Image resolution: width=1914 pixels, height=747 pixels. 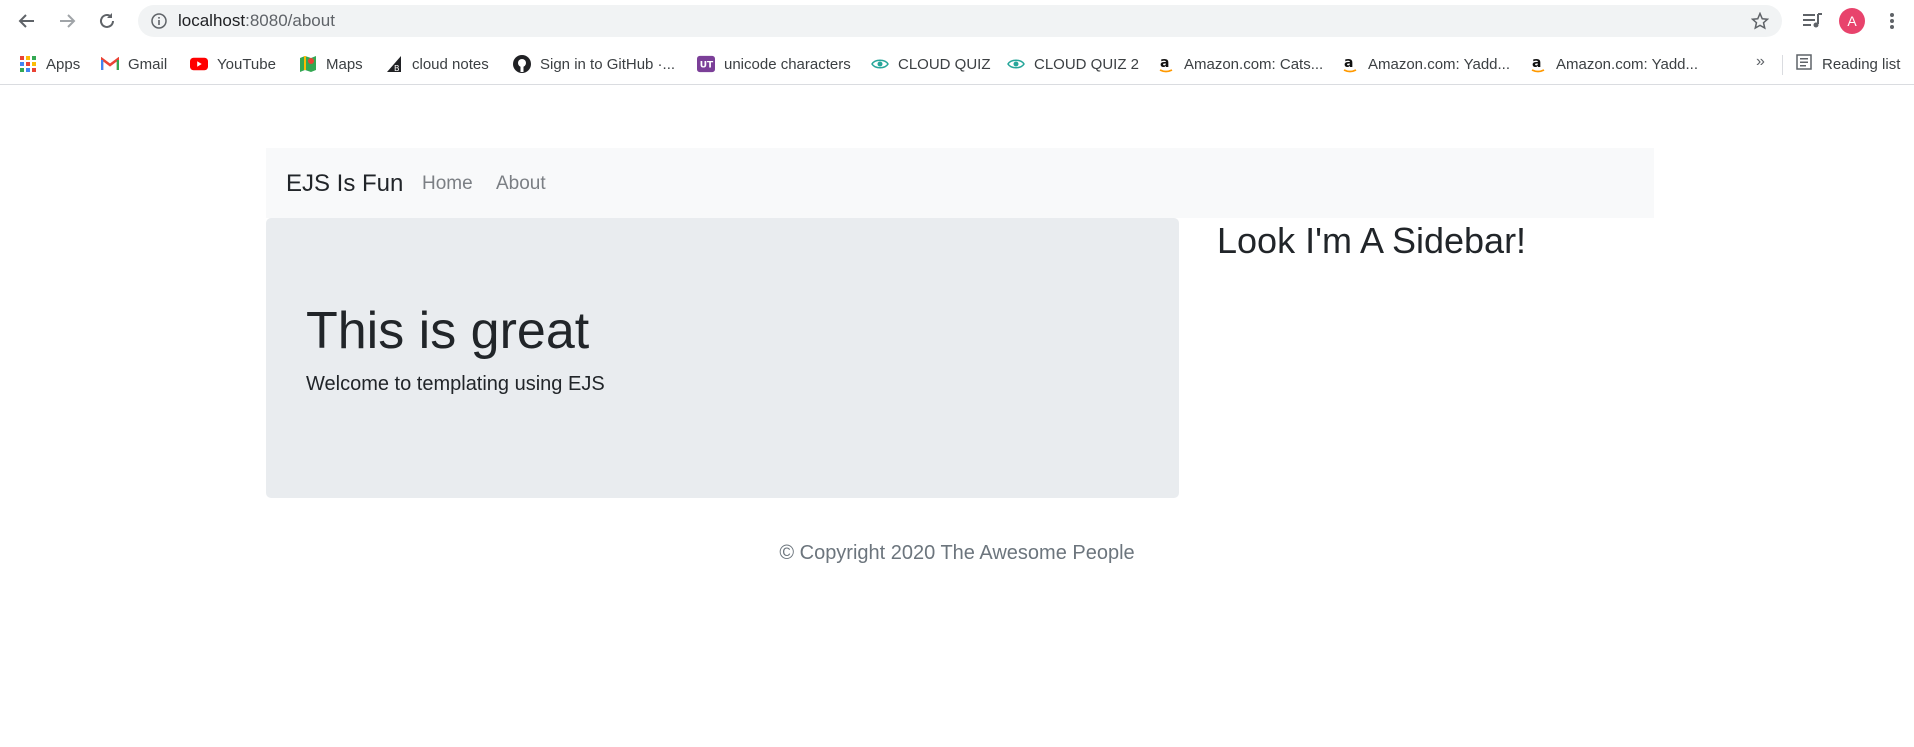 What do you see at coordinates (290, 20) in the screenshot?
I see `url-path: :8080/about` at bounding box center [290, 20].